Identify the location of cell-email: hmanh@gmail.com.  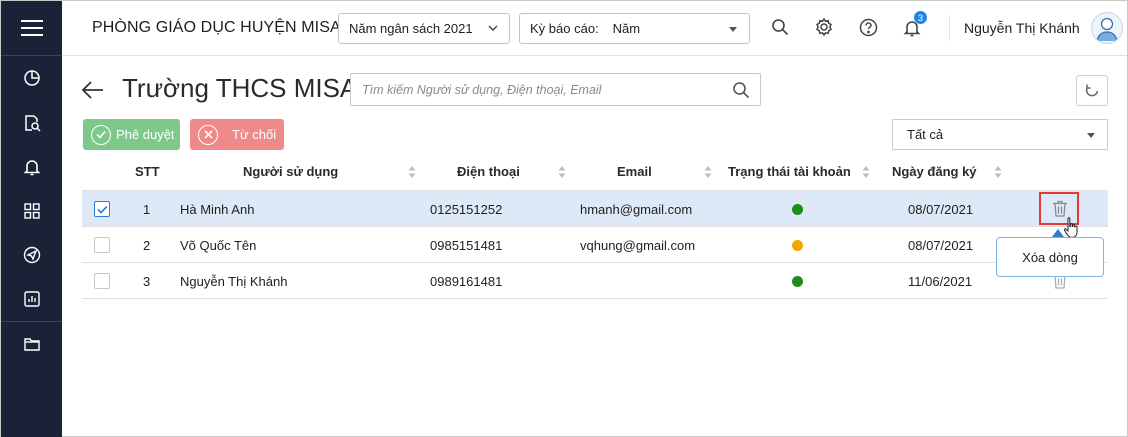
(636, 209).